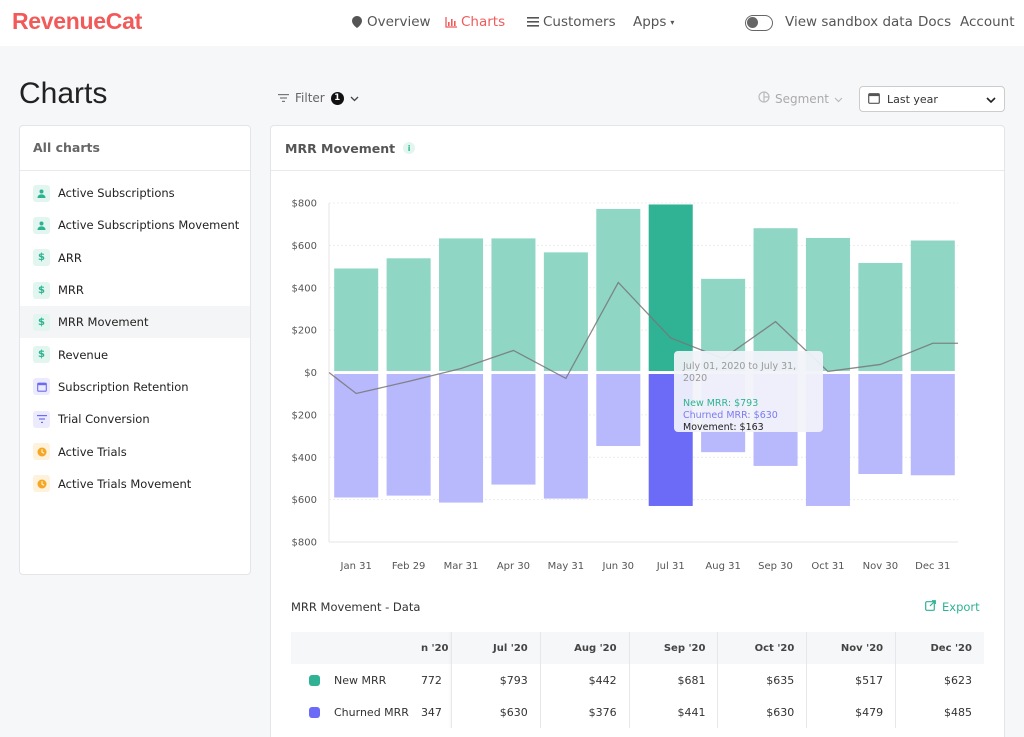  I want to click on row-label-cell: Churned MRR, so click(356, 712).